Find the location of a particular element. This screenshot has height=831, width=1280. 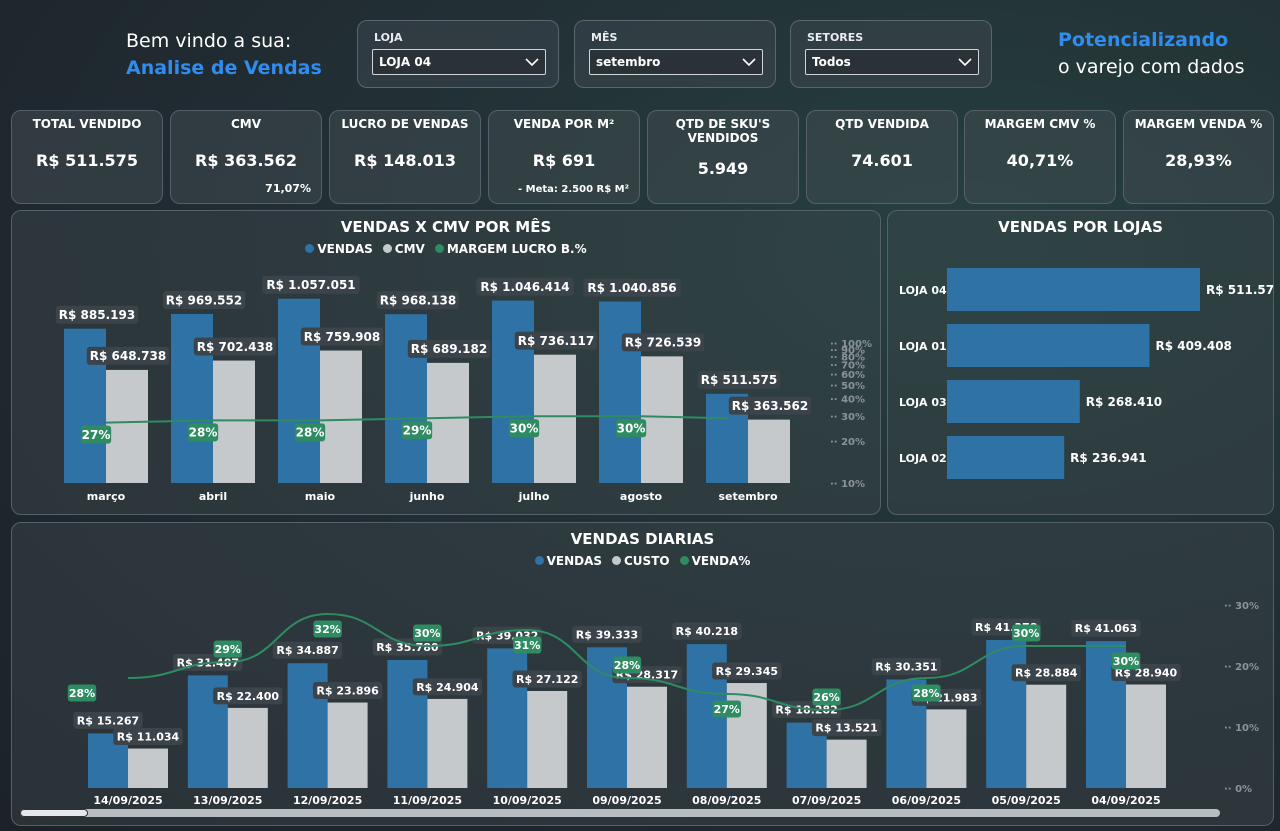

x-tick-label: junho is located at coordinates (427, 496).